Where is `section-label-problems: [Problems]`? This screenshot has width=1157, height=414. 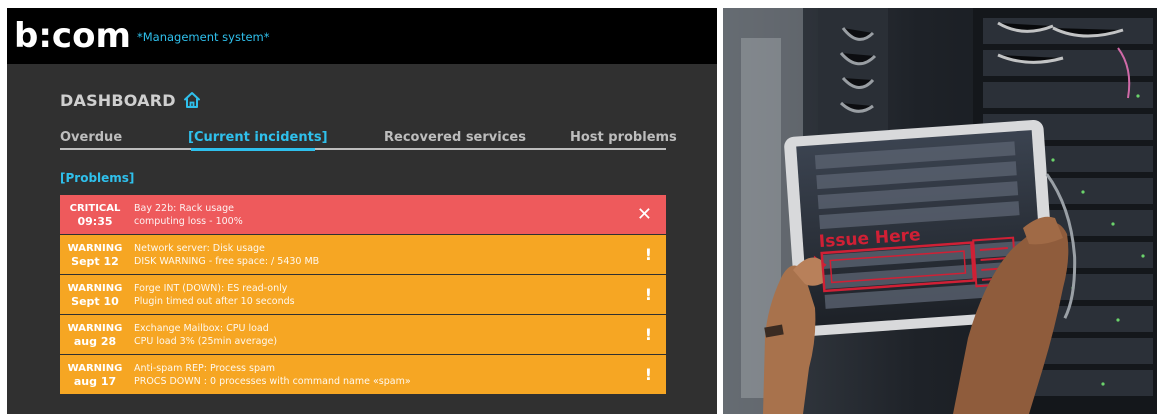
section-label-problems: [Problems] is located at coordinates (97, 178).